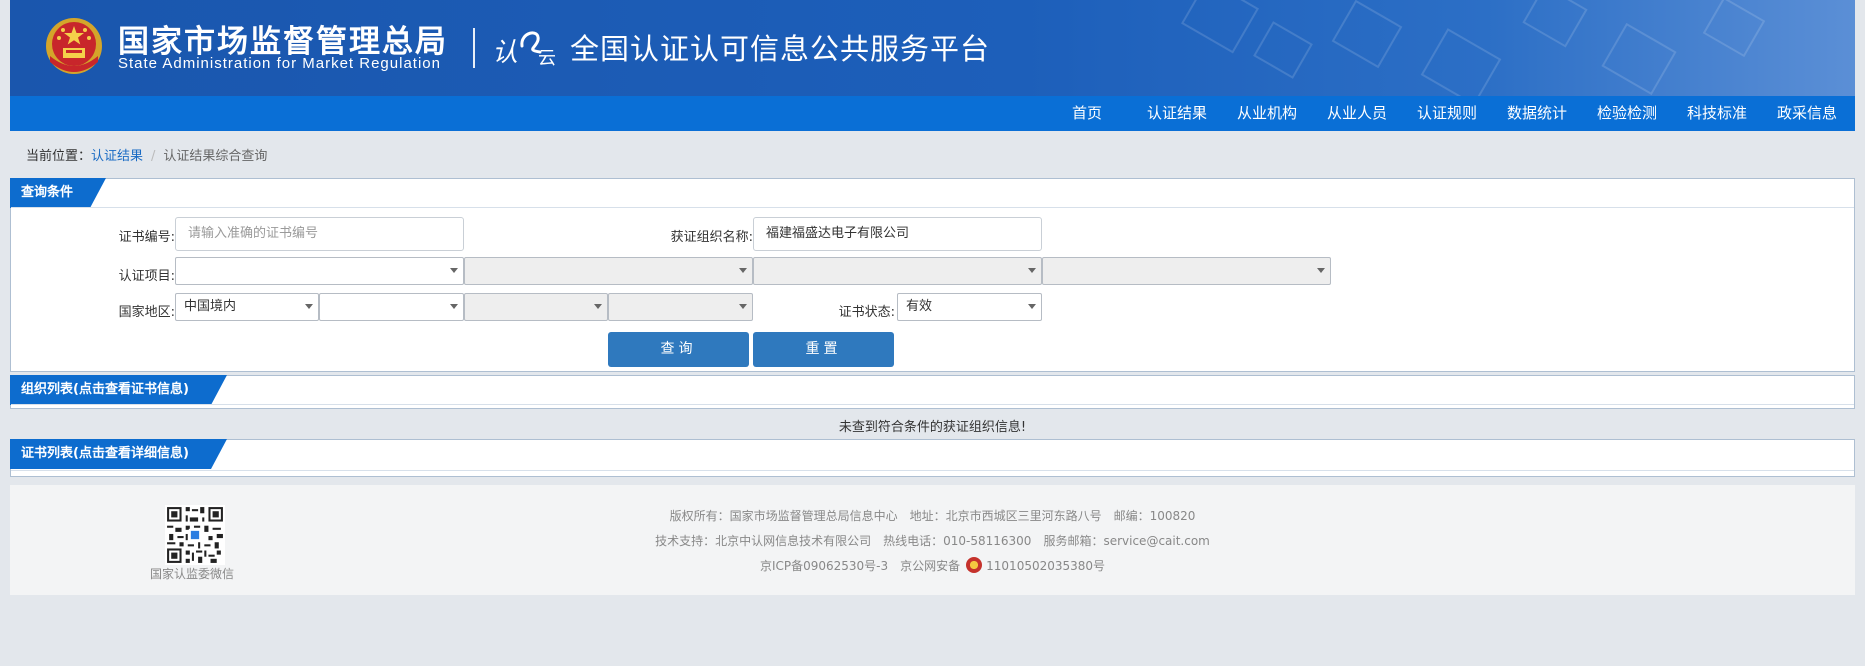  Describe the element at coordinates (823, 349) in the screenshot. I see `reset-button: 重置` at that location.